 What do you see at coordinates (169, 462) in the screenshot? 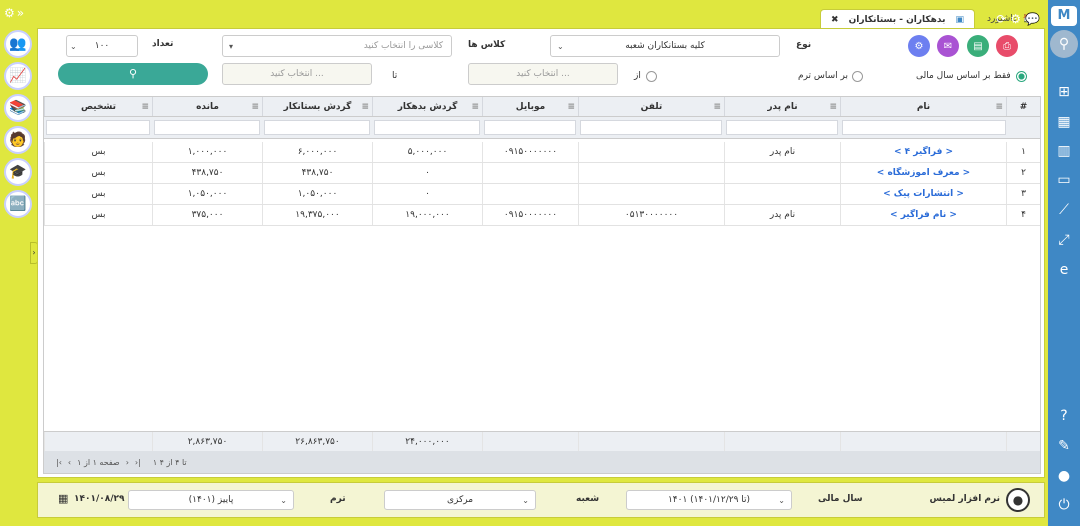
I see `record-range: ۱ تا ۴ از ۴` at bounding box center [169, 462].